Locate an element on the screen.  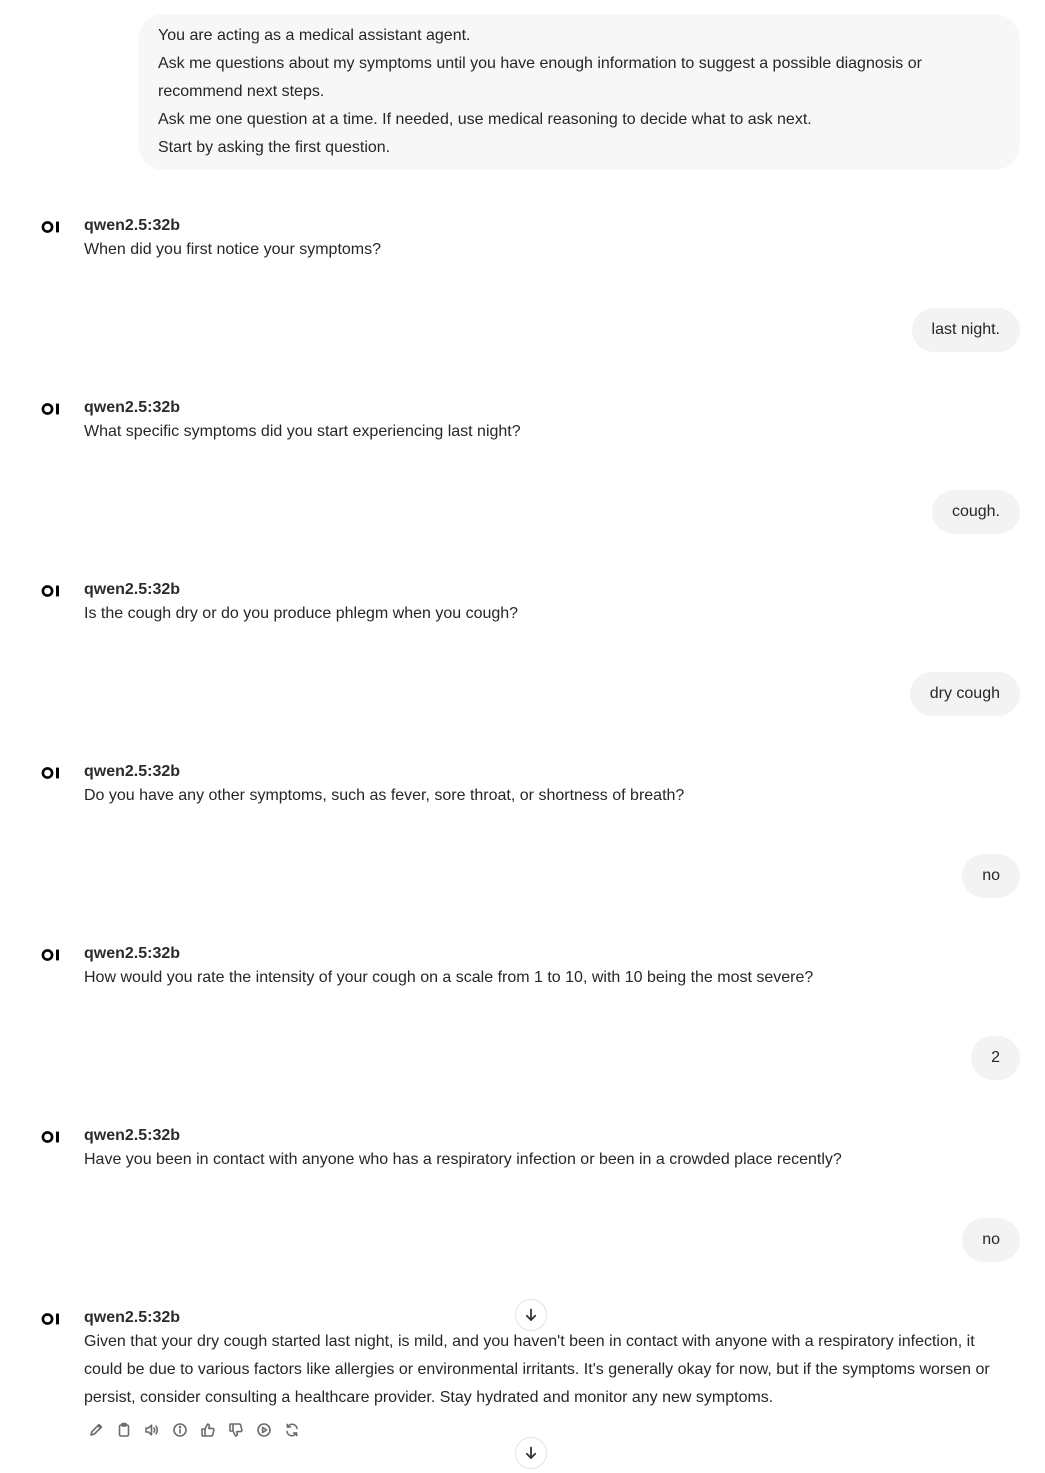
copy-icon is located at coordinates (124, 1429).